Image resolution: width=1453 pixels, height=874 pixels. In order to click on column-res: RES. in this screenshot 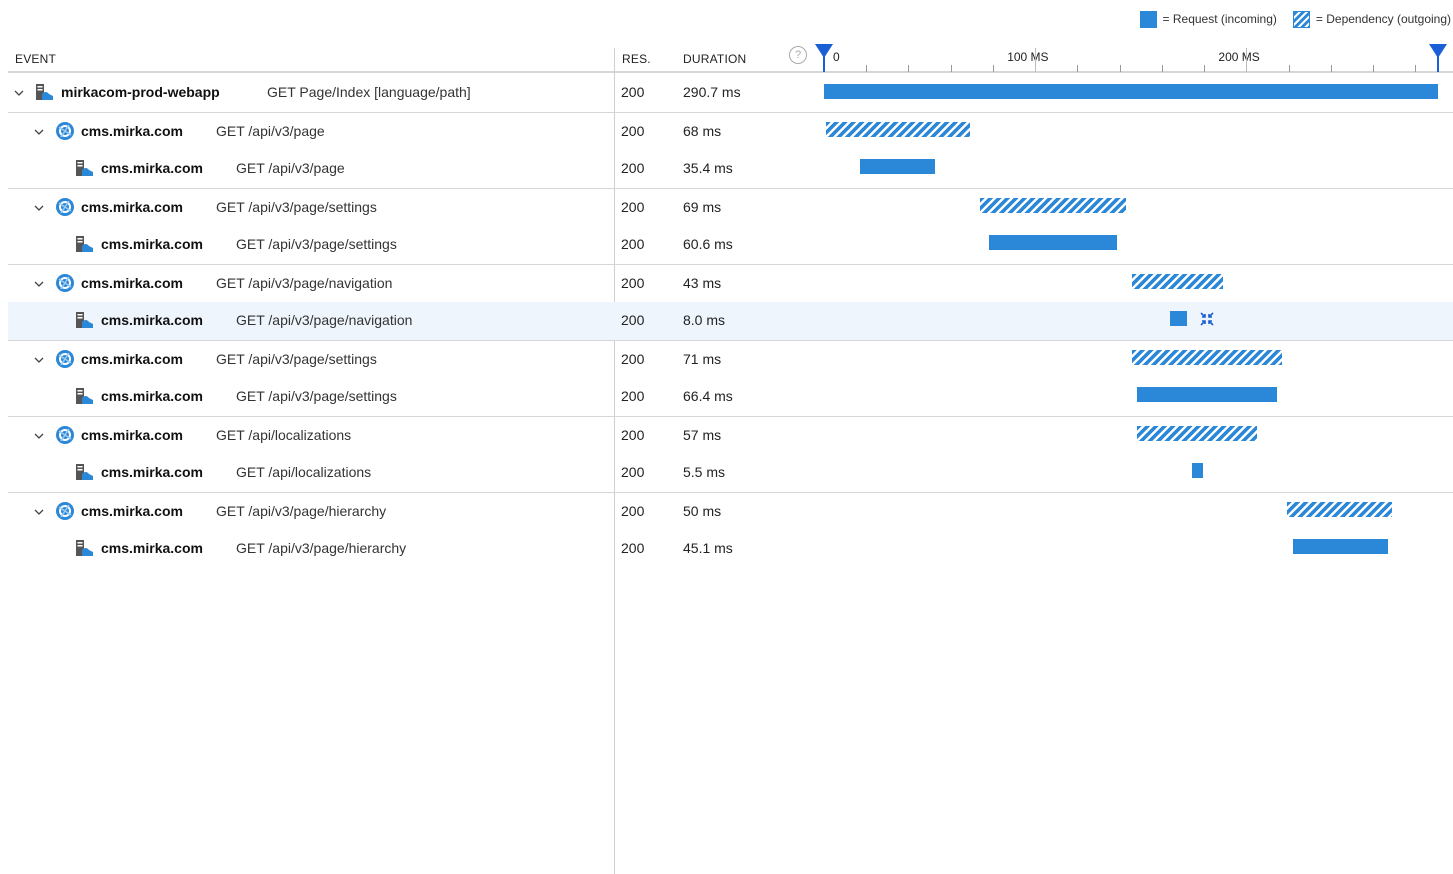, I will do `click(636, 59)`.